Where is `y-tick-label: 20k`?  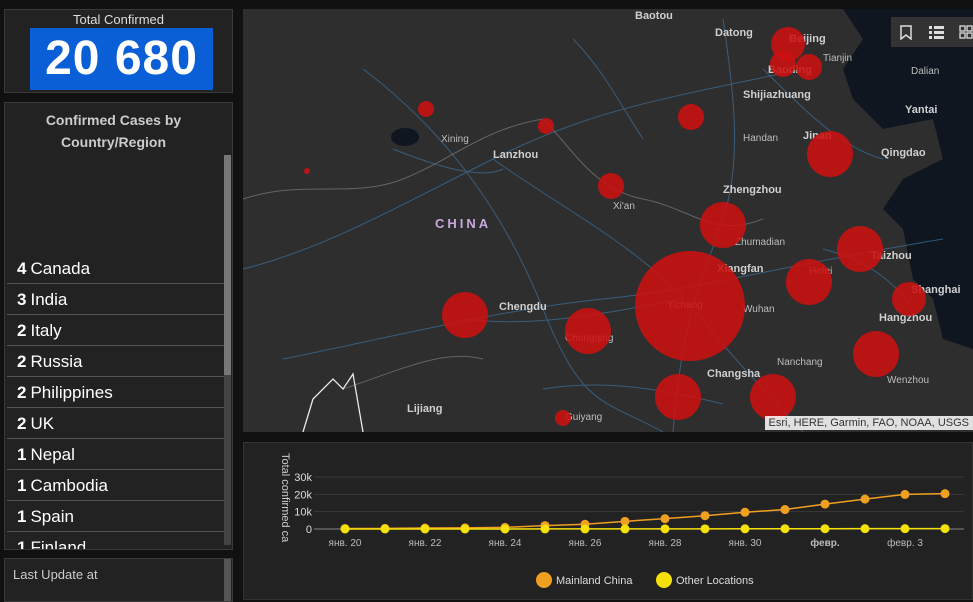 y-tick-label: 20k is located at coordinates (303, 495).